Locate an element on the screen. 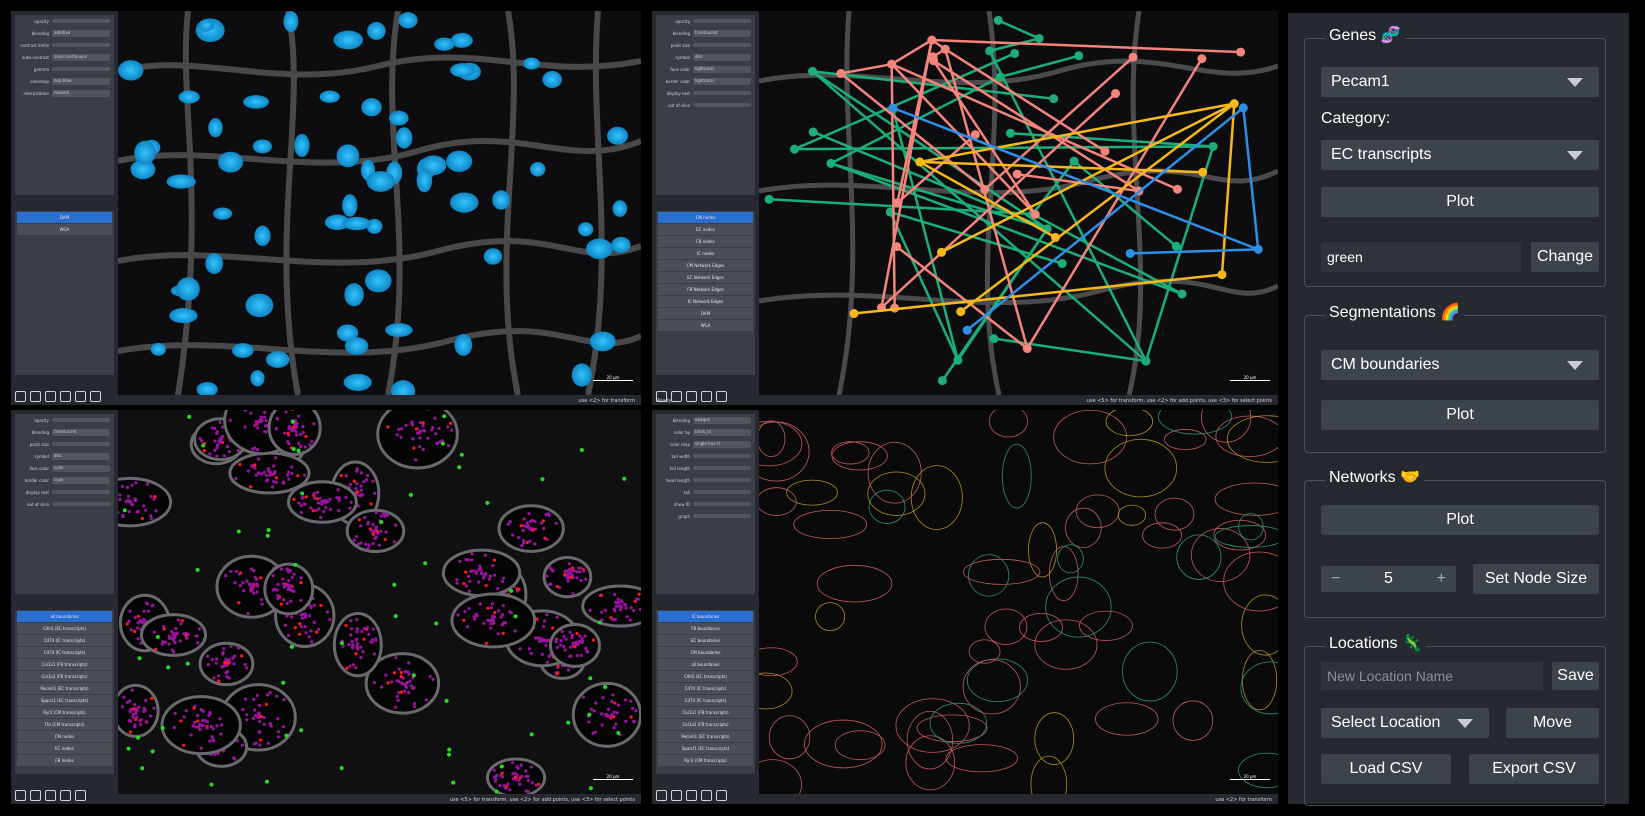 The image size is (1645, 816). color-input: green is located at coordinates (1421, 257).